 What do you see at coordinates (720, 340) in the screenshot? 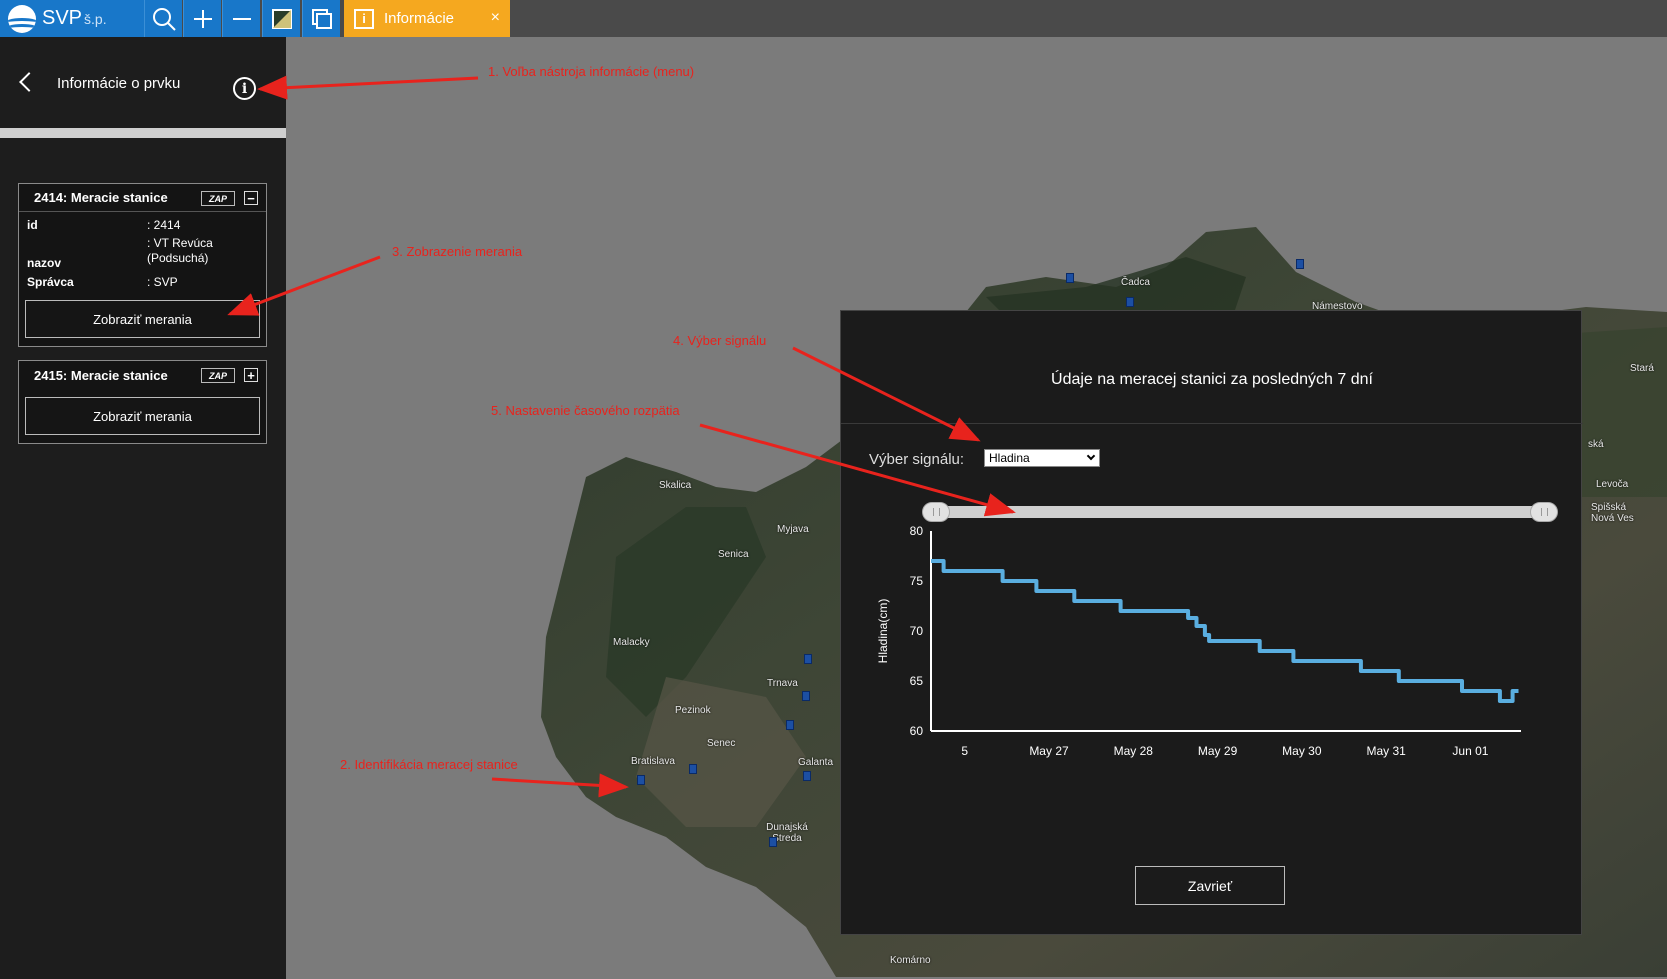
I see `annotation-4: 4. Výber signálu` at bounding box center [720, 340].